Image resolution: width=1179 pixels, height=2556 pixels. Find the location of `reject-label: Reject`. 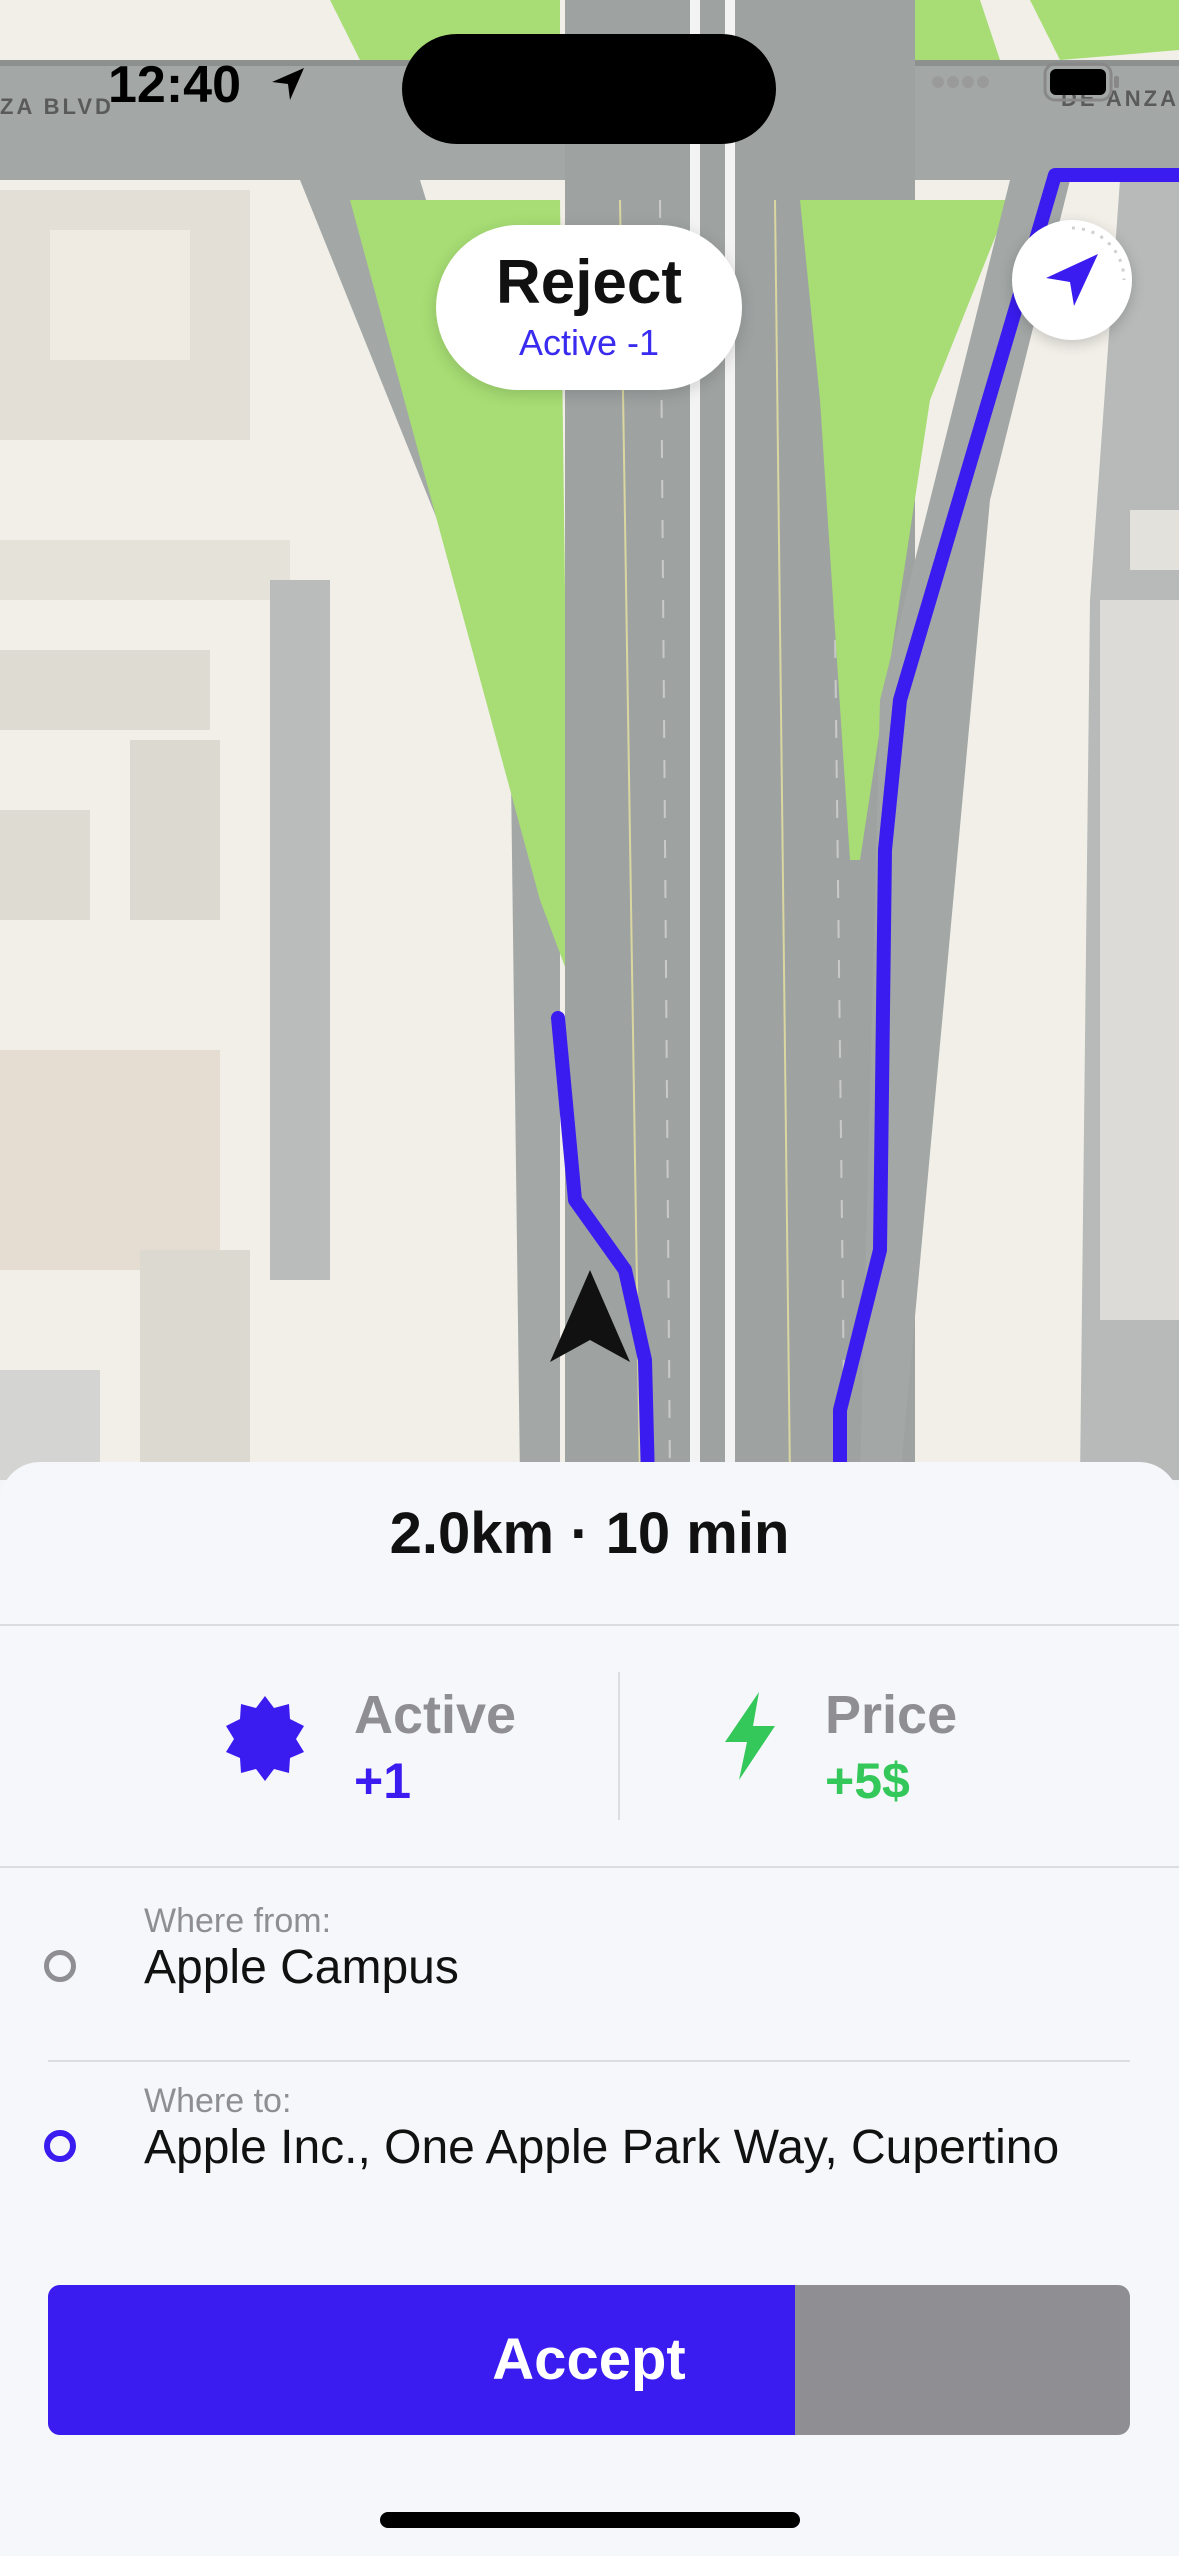

reject-label: Reject is located at coordinates (589, 282).